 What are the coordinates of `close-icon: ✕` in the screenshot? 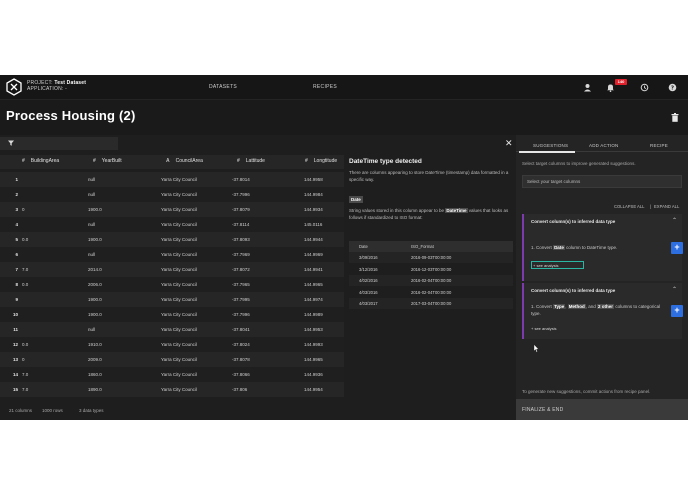 It's located at (509, 143).